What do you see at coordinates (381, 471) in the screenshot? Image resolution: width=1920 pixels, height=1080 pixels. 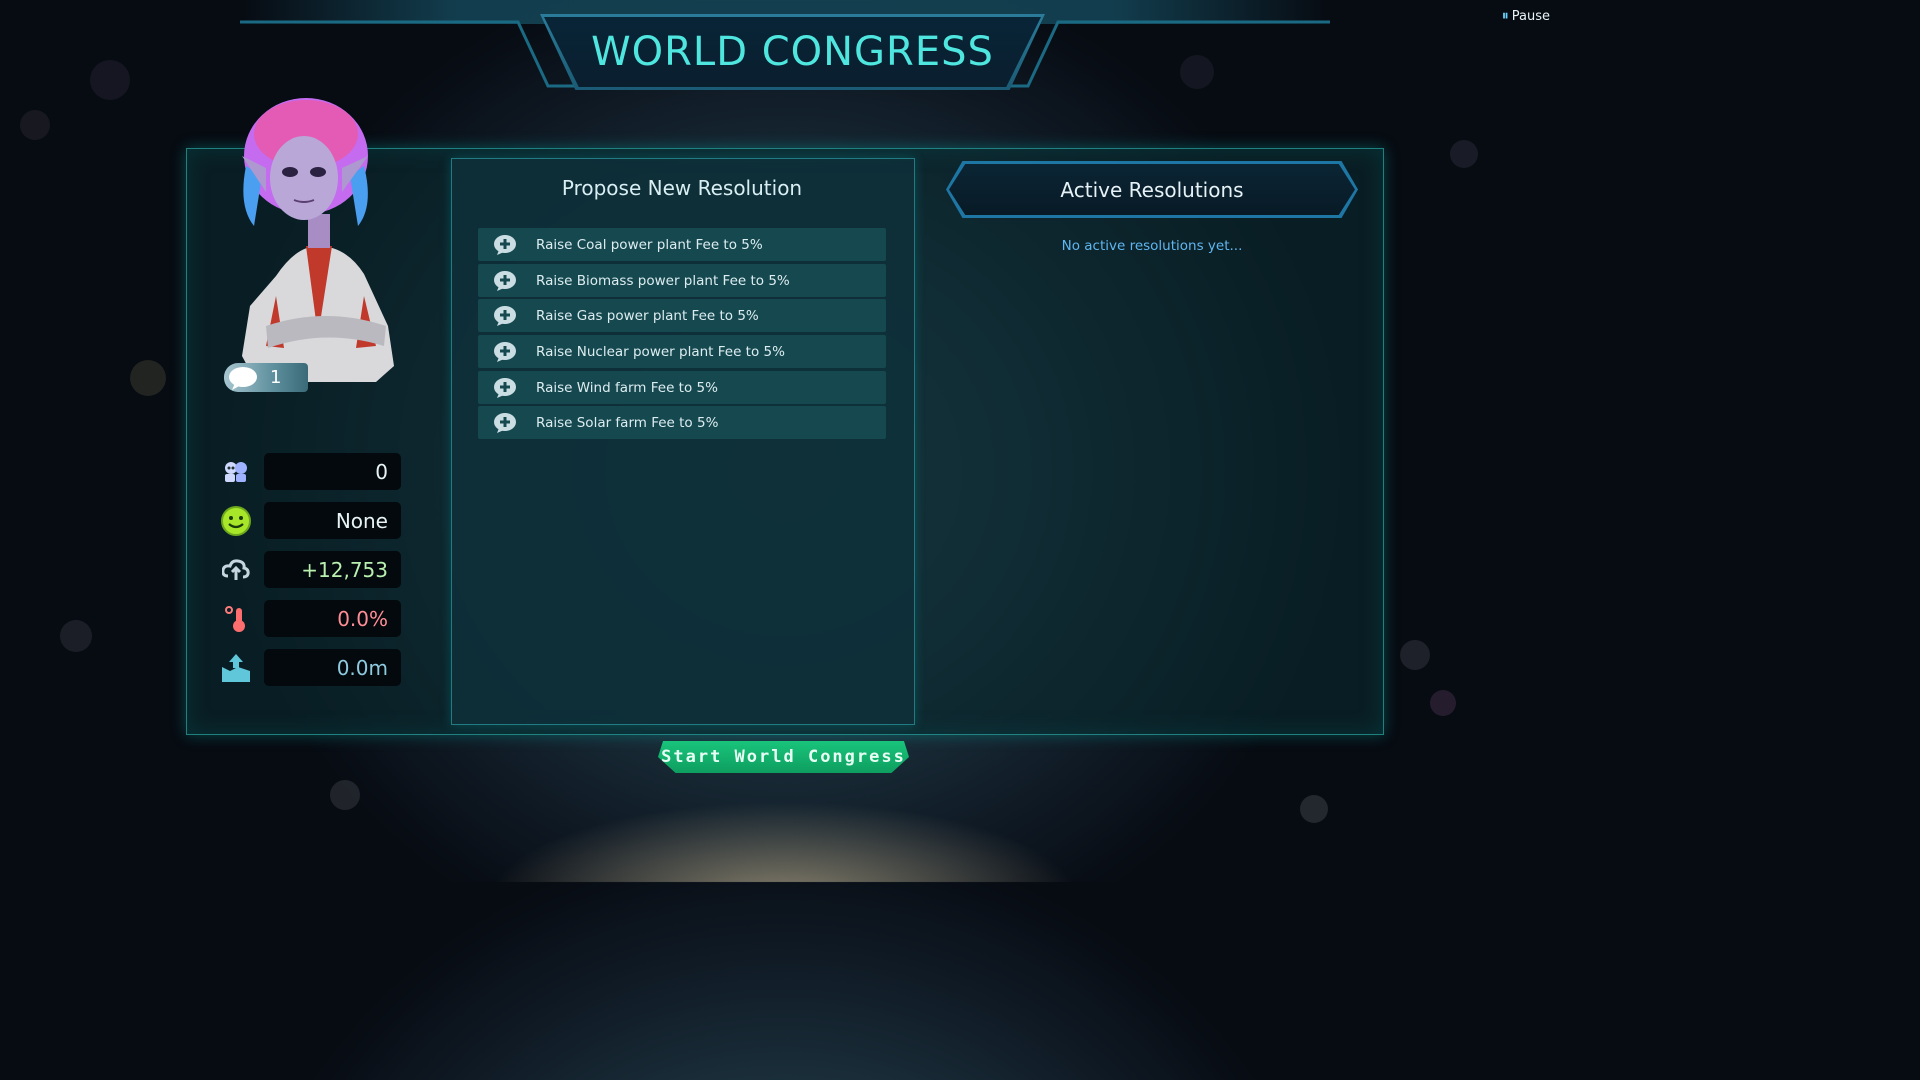 I see `population-value-text: 0` at bounding box center [381, 471].